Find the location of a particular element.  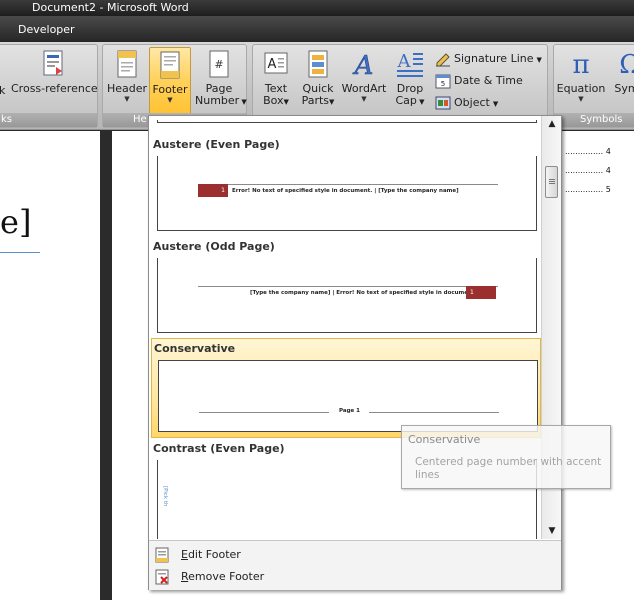

svg-text: Ω is located at coordinates (626, 64).